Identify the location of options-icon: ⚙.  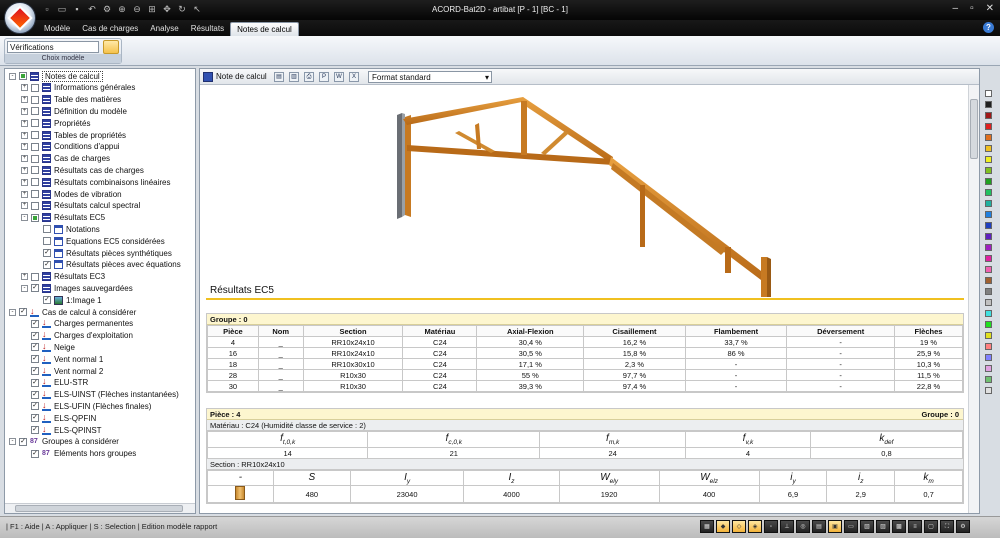
(963, 526).